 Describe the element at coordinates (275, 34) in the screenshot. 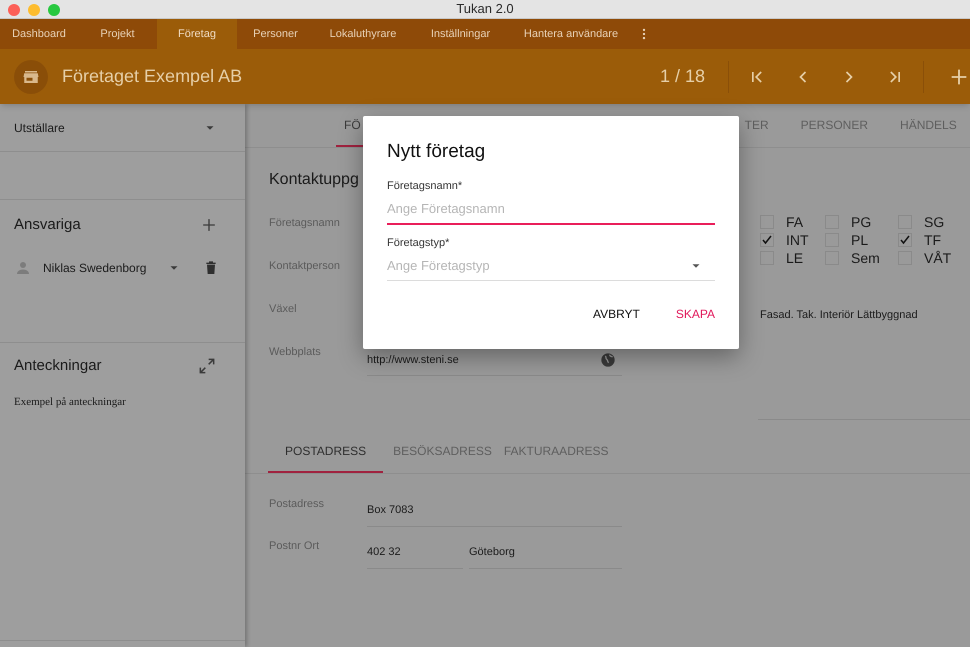

I see `nav-tab: Personer` at that location.